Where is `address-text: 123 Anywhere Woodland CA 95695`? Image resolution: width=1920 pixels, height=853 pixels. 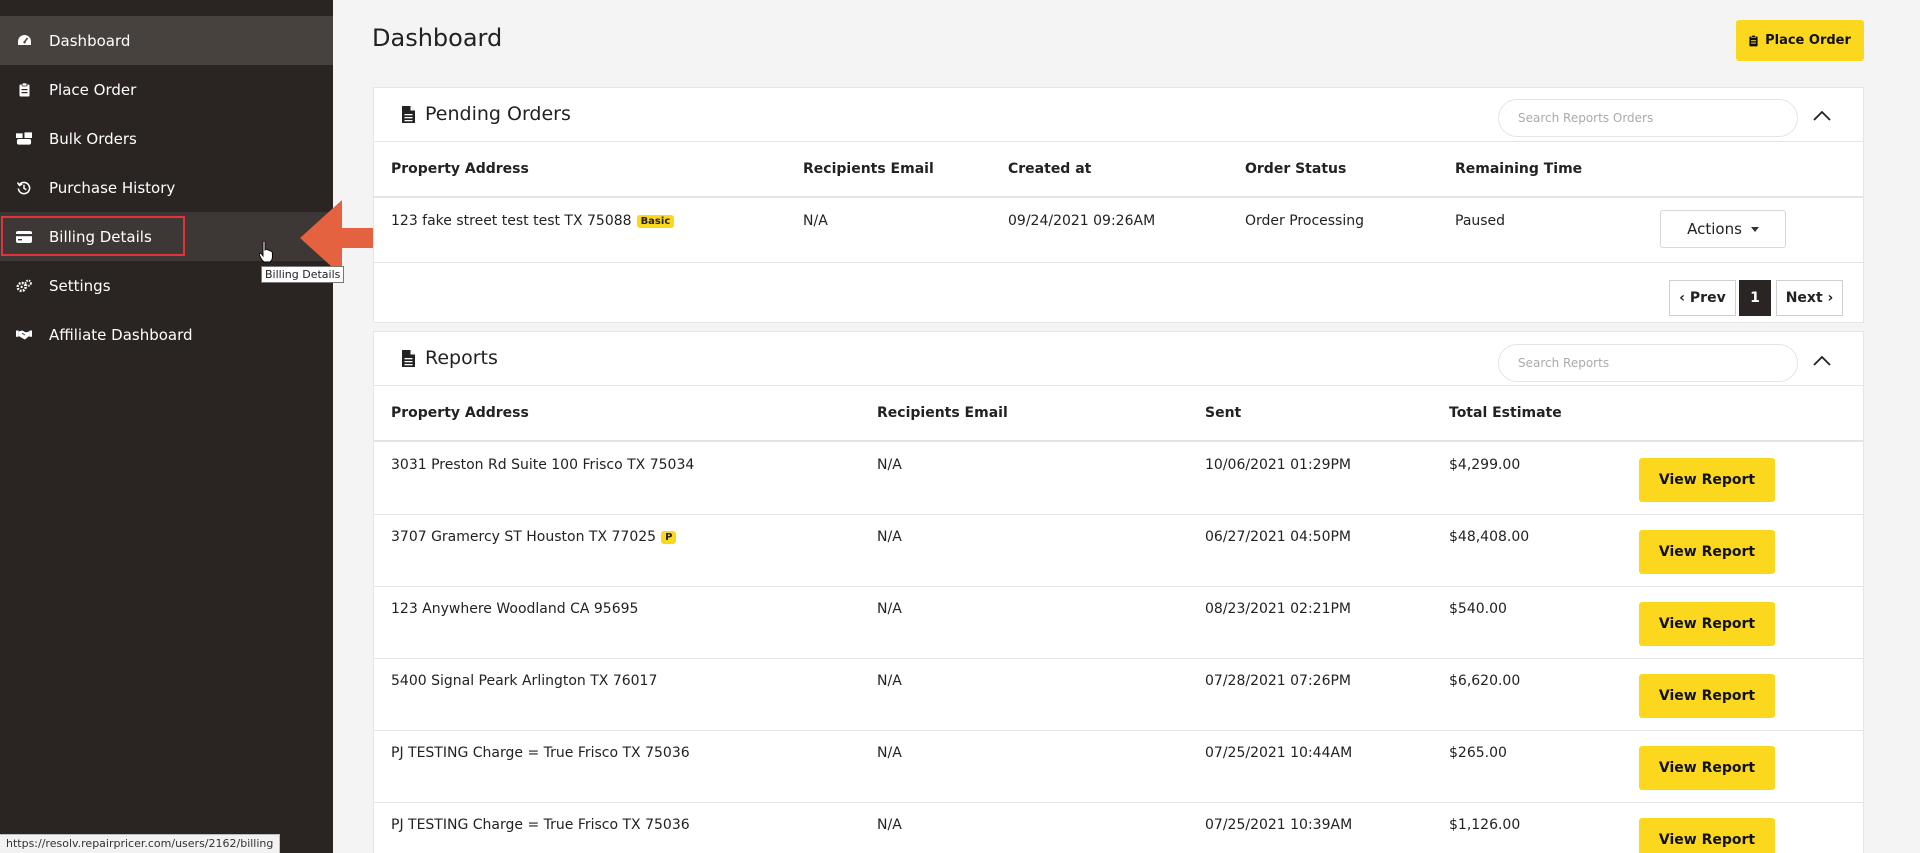
address-text: 123 Anywhere Woodland CA 95695 is located at coordinates (515, 609).